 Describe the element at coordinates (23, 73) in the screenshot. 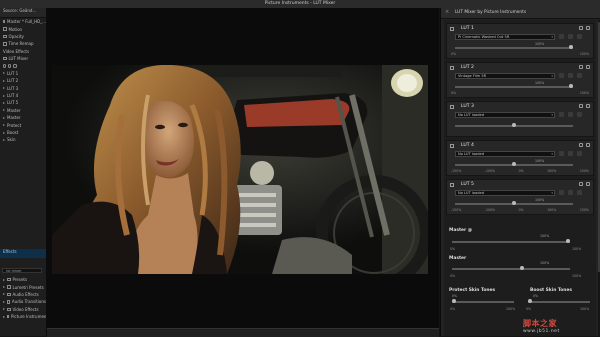

I see `effect-tree-row: LUT 1` at that location.